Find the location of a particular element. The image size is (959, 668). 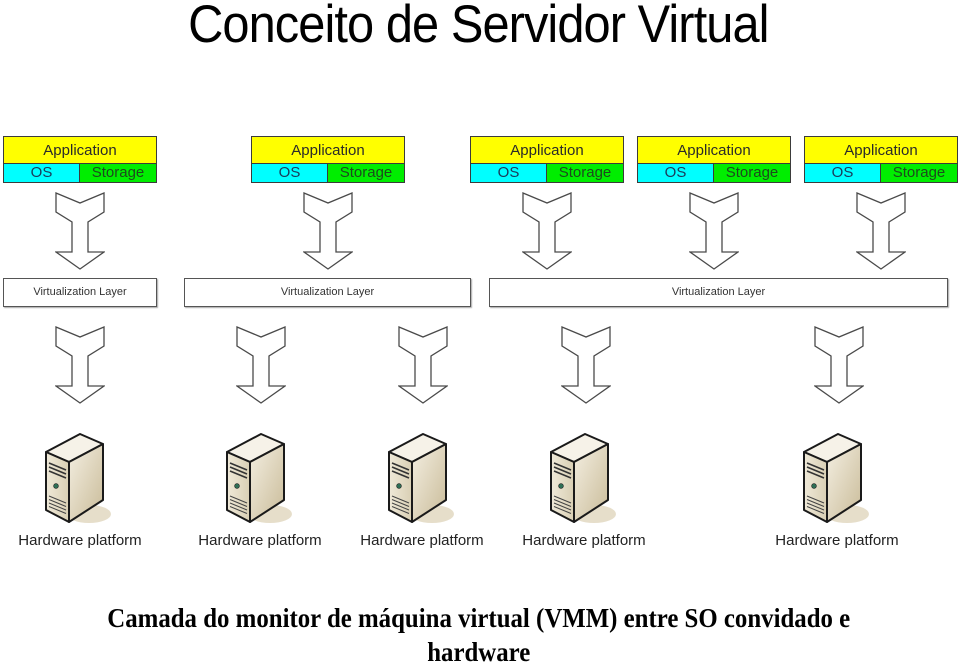

vm-stack-2: Application OS Storage is located at coordinates (328, 159).